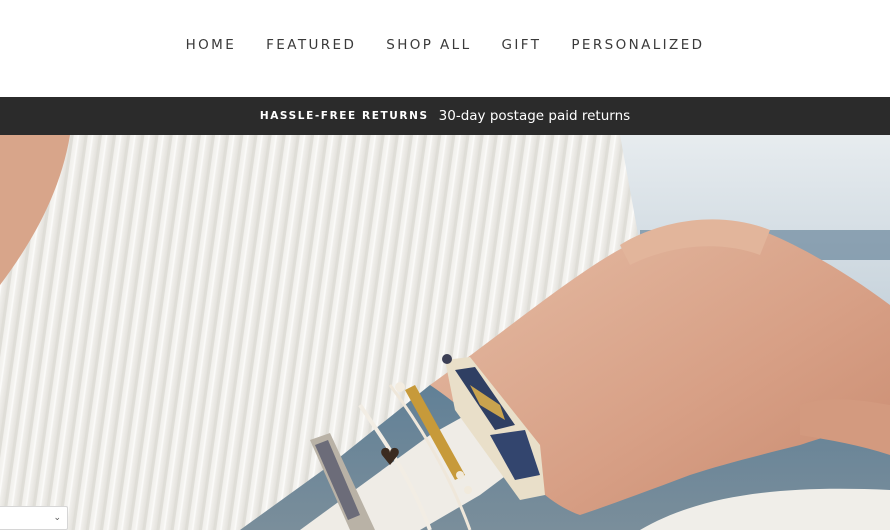 The width and height of the screenshot is (890, 530). I want to click on promo-heading: HASSLE-FREE RETURNS, so click(344, 116).